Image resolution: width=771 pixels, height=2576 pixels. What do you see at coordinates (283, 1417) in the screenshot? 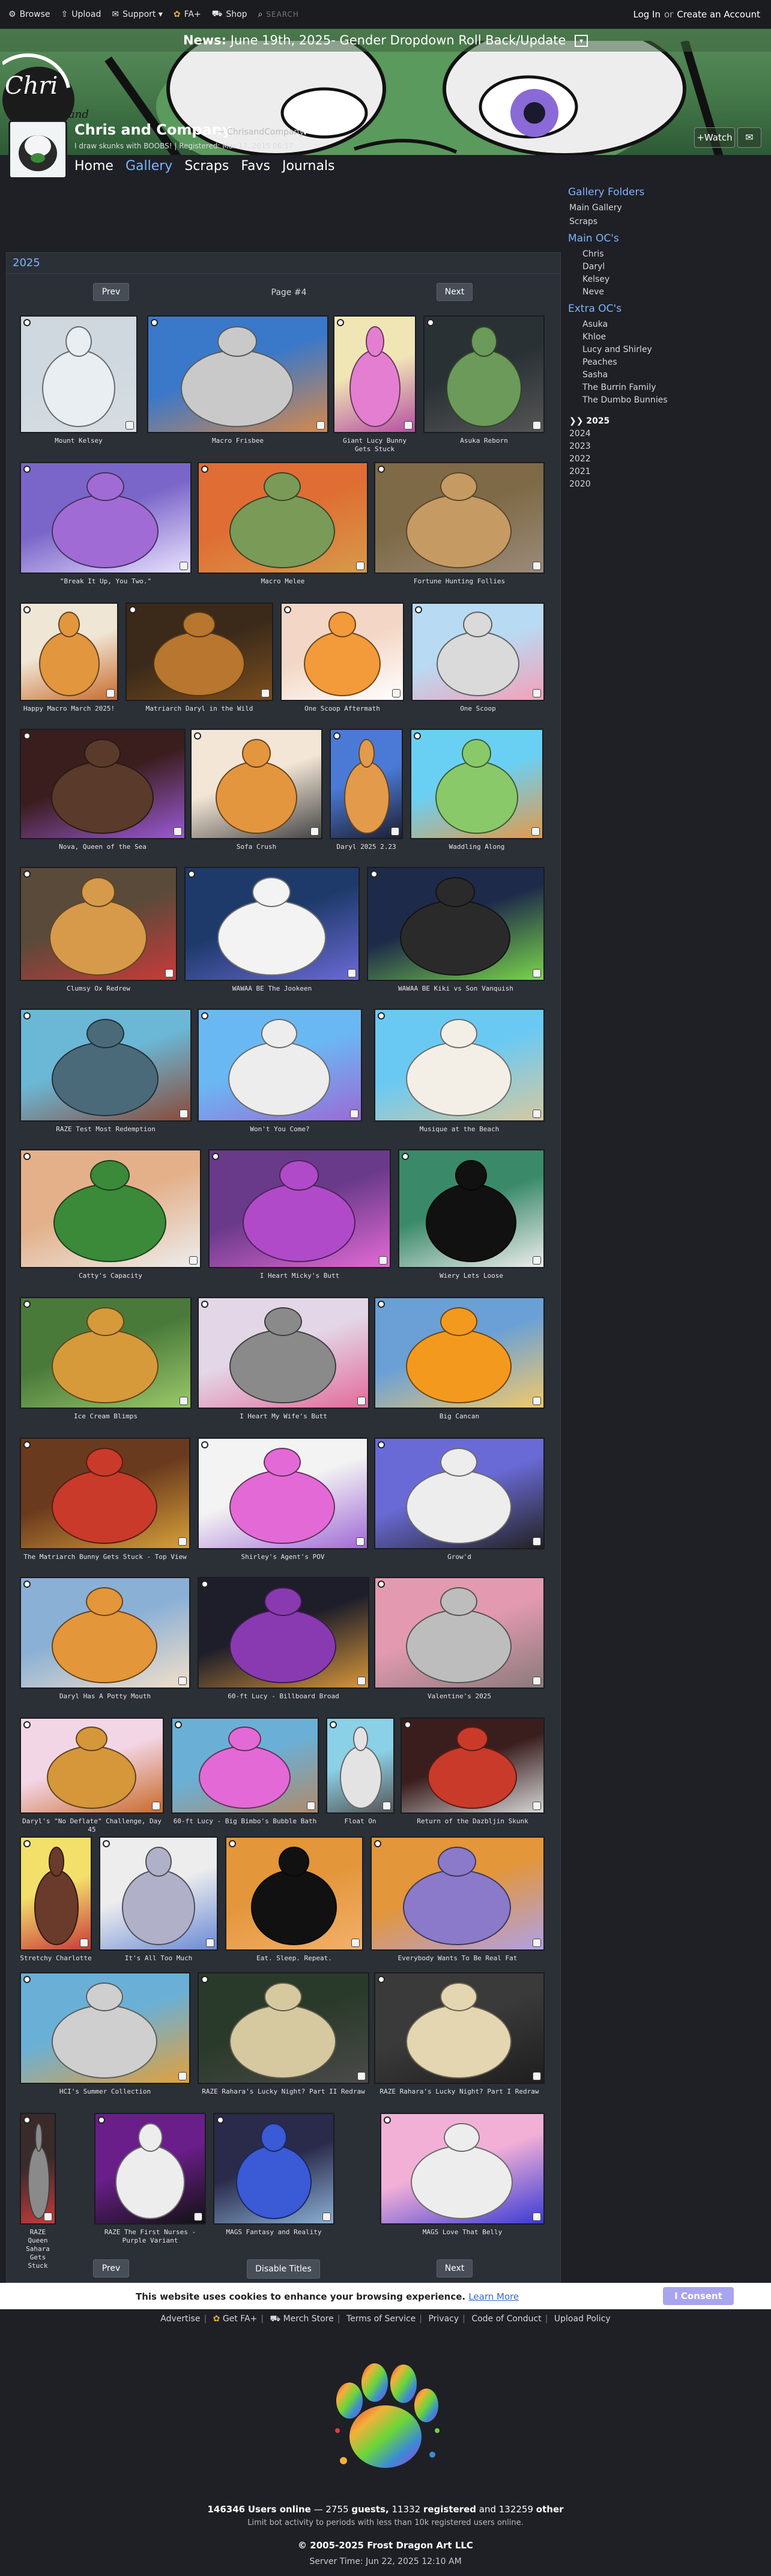
I see `thumbnail-title: I Heart My Wife's Butt` at bounding box center [283, 1417].